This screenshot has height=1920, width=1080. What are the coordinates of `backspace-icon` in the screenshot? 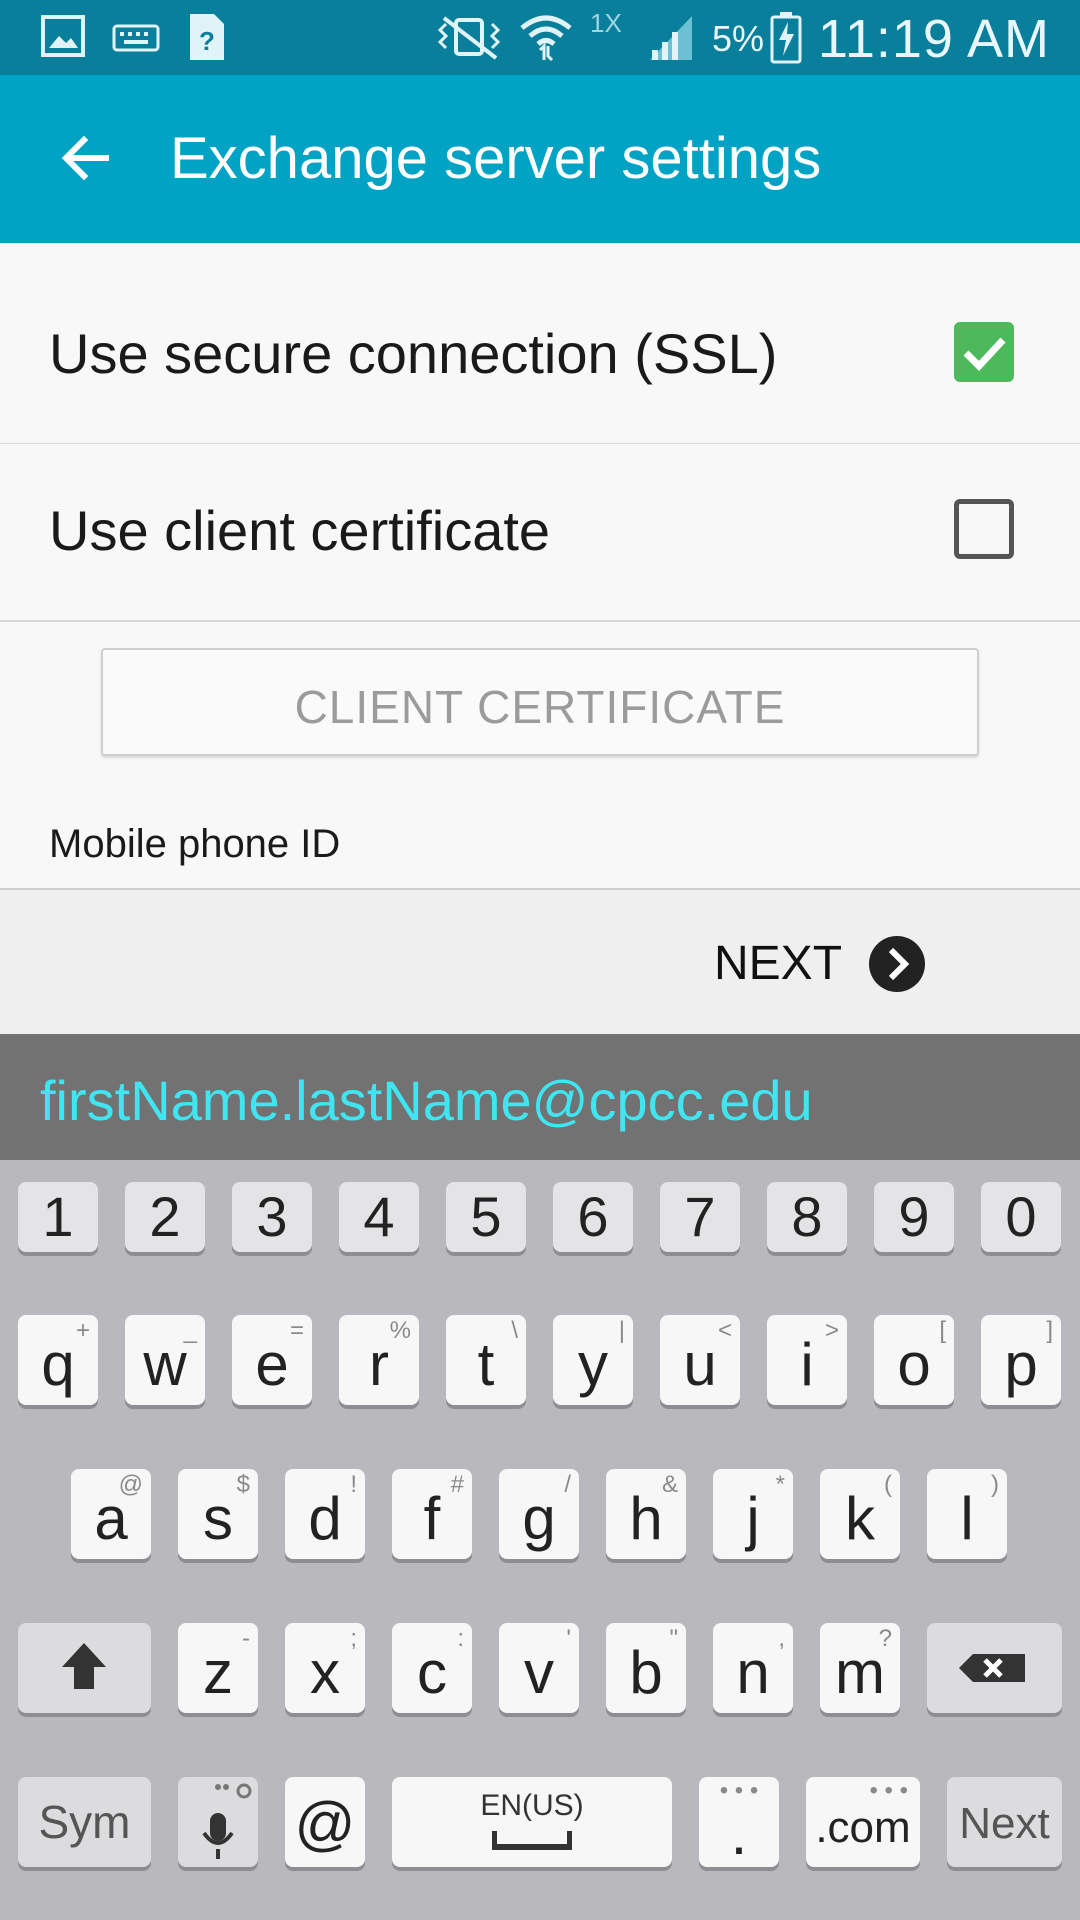 It's located at (992, 1668).